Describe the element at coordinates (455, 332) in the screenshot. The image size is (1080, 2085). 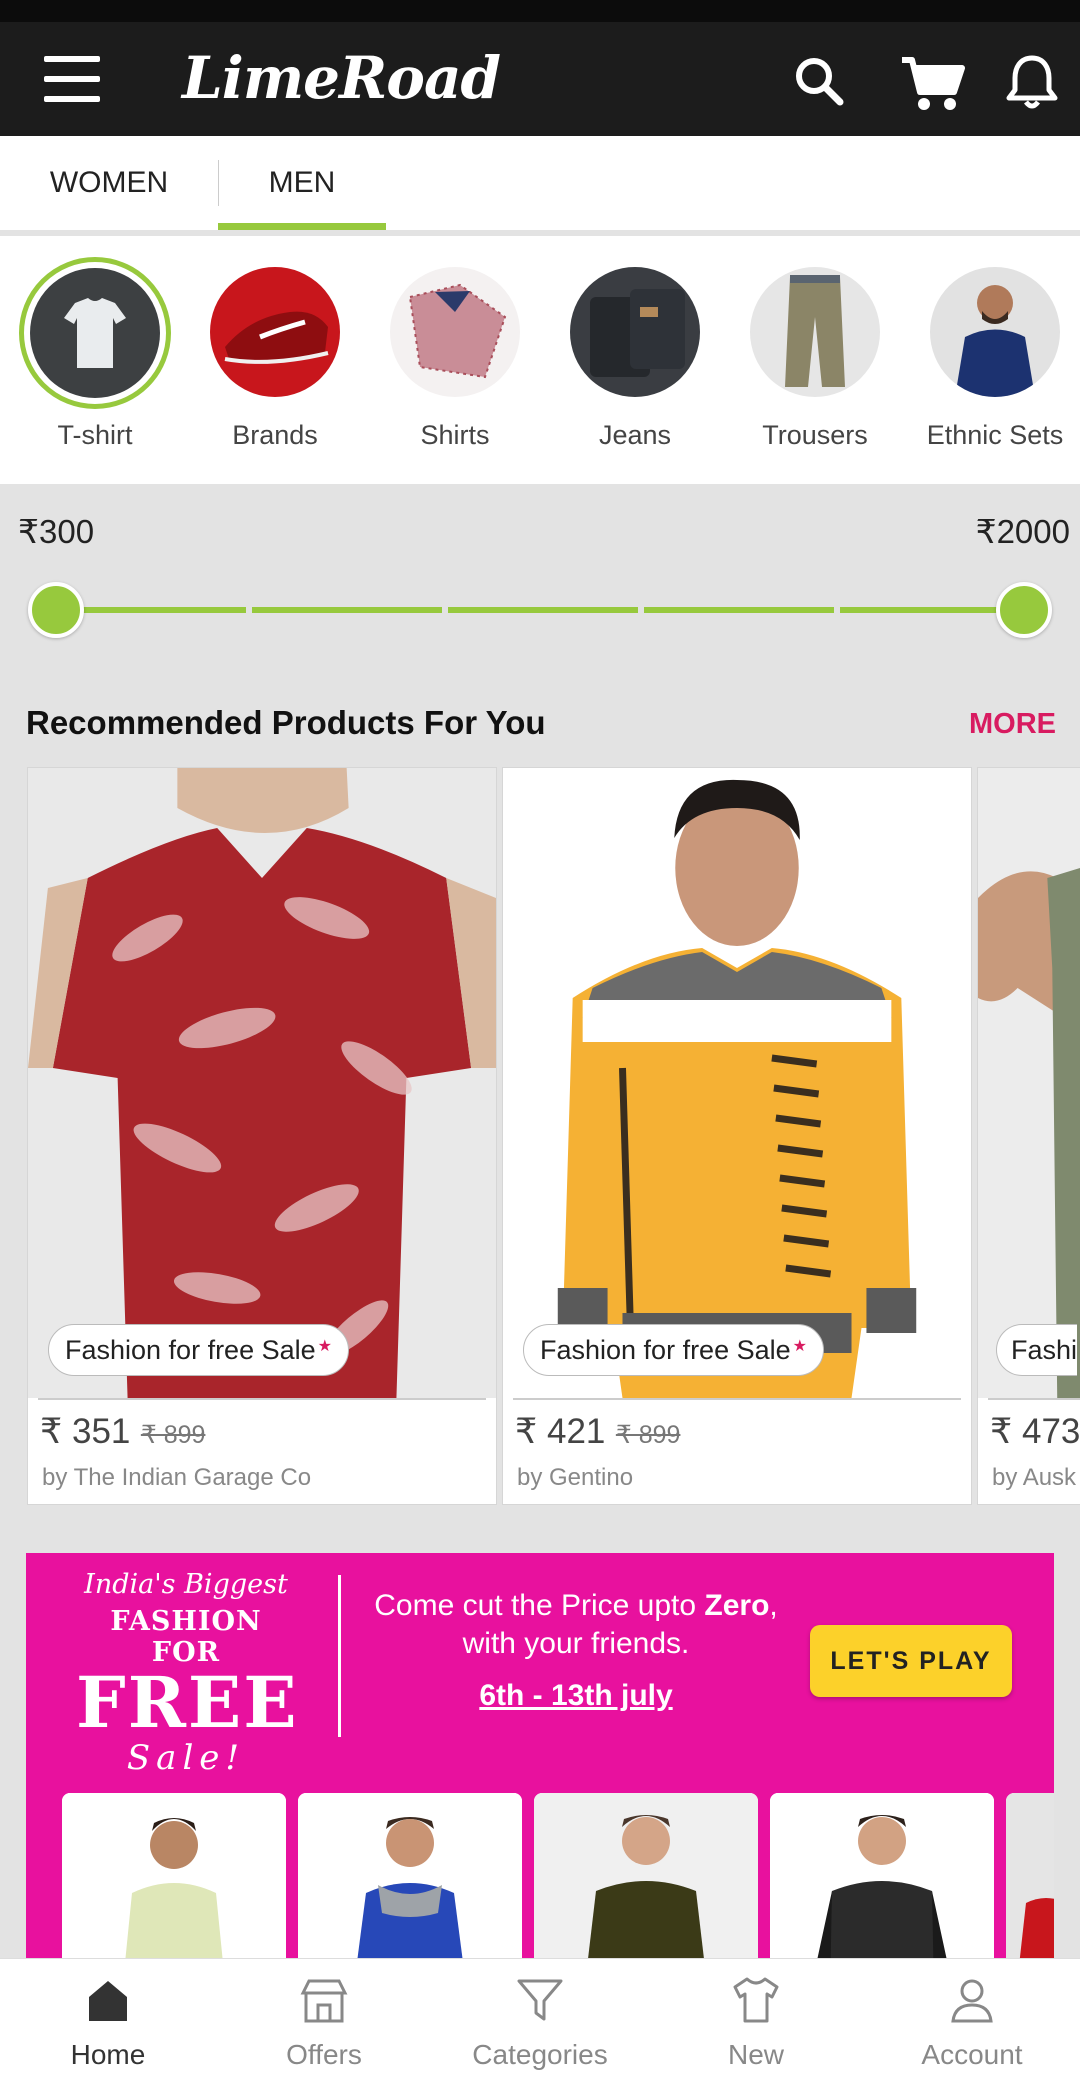
I see `category-image-shirts` at that location.